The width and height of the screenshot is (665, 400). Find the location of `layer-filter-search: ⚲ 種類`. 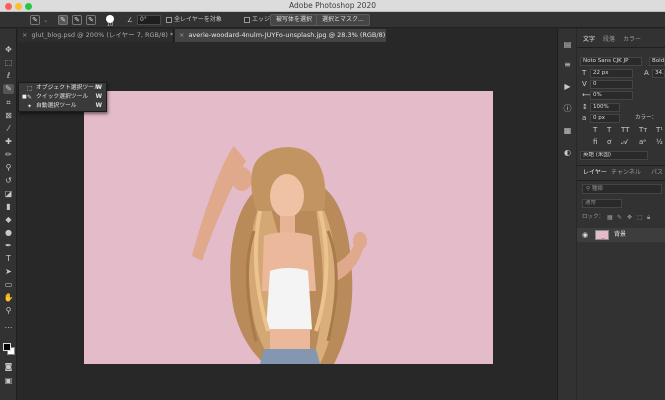

layer-filter-search: ⚲ 種類 is located at coordinates (622, 189).